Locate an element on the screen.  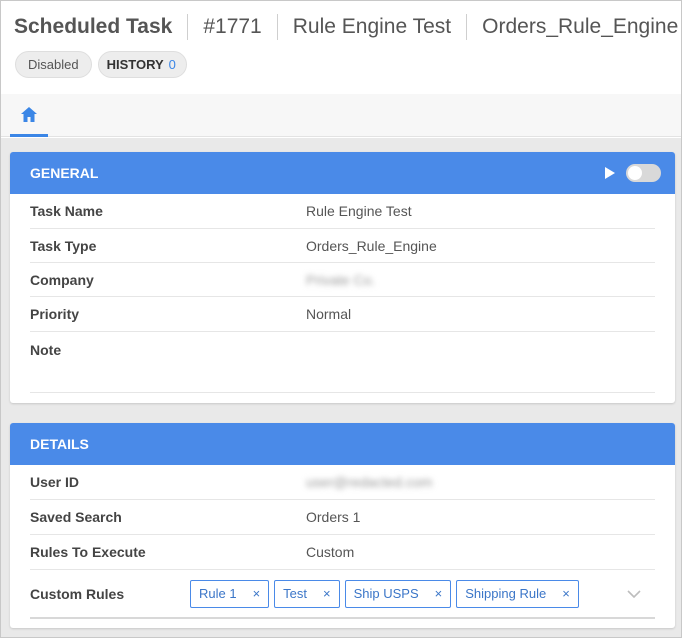
field-value: Normal is located at coordinates (329, 314).